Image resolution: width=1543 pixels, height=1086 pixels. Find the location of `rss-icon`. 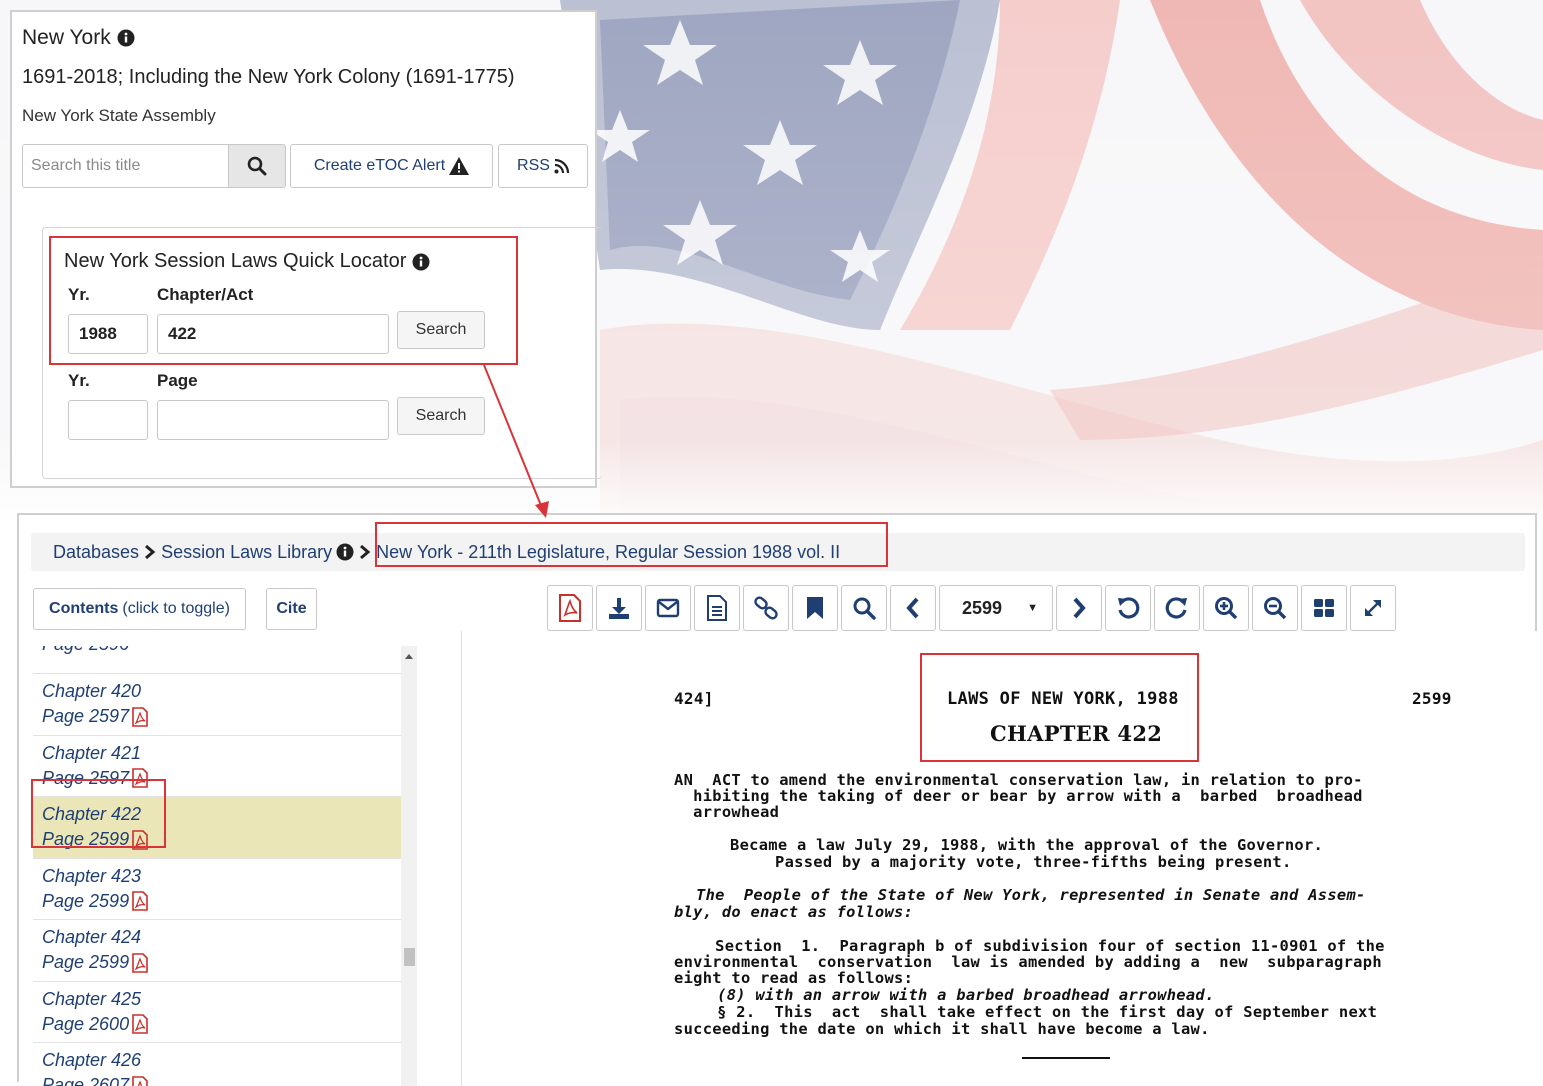

rss-icon is located at coordinates (561, 166).